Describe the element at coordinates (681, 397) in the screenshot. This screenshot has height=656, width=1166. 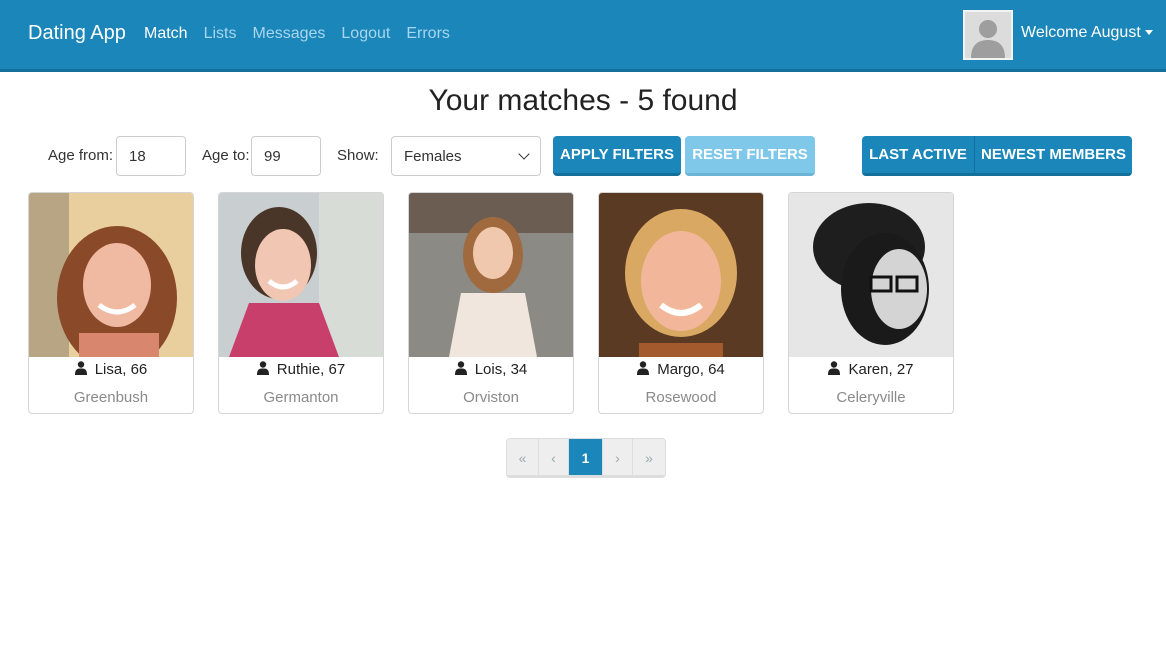
I see `member-city: Rosewood` at that location.